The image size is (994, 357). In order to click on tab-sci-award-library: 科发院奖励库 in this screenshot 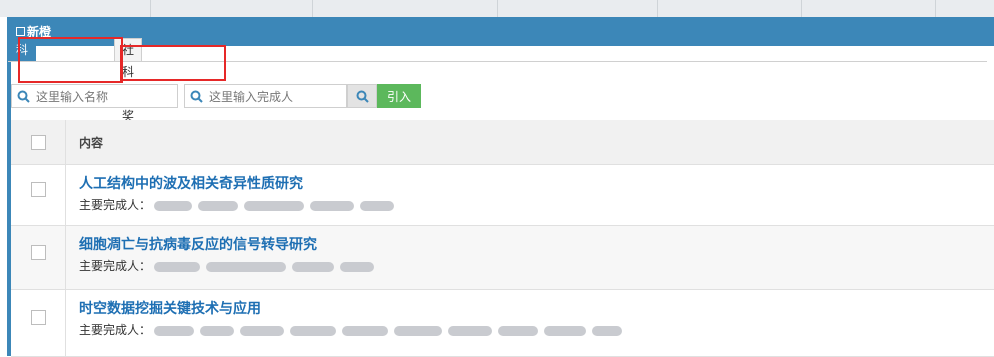, I will do `click(22, 102)`.